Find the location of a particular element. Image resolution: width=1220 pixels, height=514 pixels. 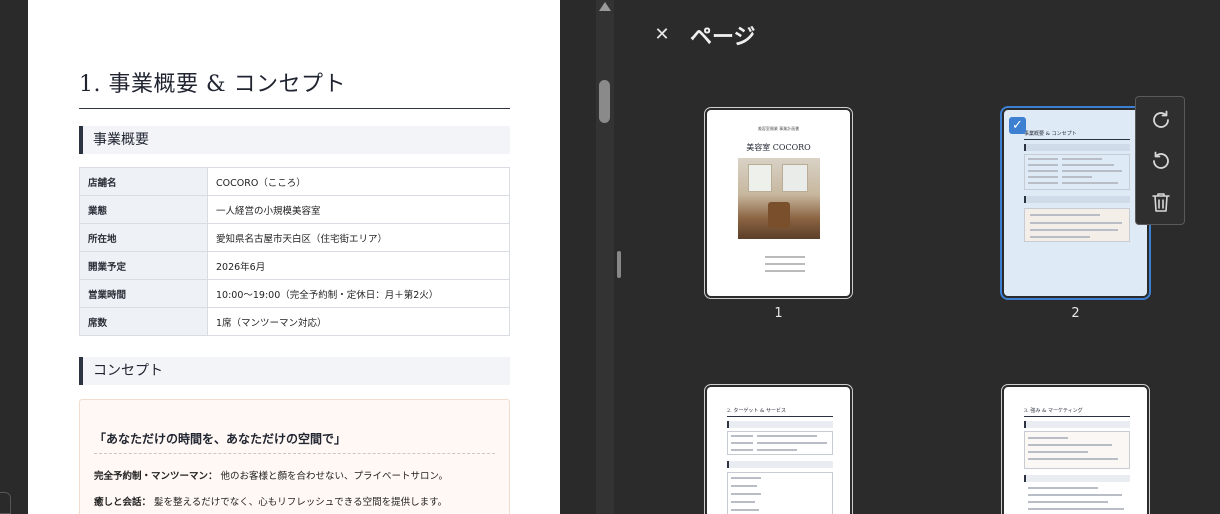

salon-photo is located at coordinates (779, 198).